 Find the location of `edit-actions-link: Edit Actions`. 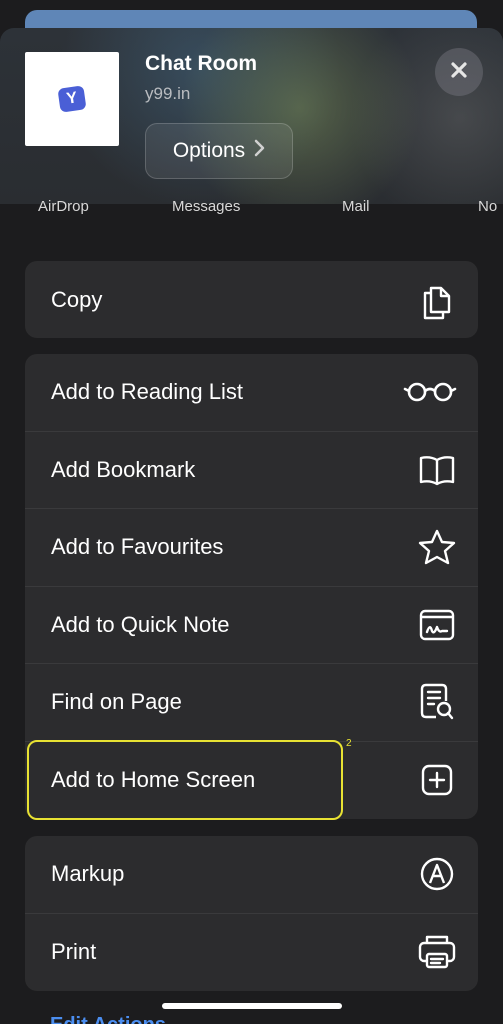

edit-actions-link: Edit Actions is located at coordinates (108, 1019).